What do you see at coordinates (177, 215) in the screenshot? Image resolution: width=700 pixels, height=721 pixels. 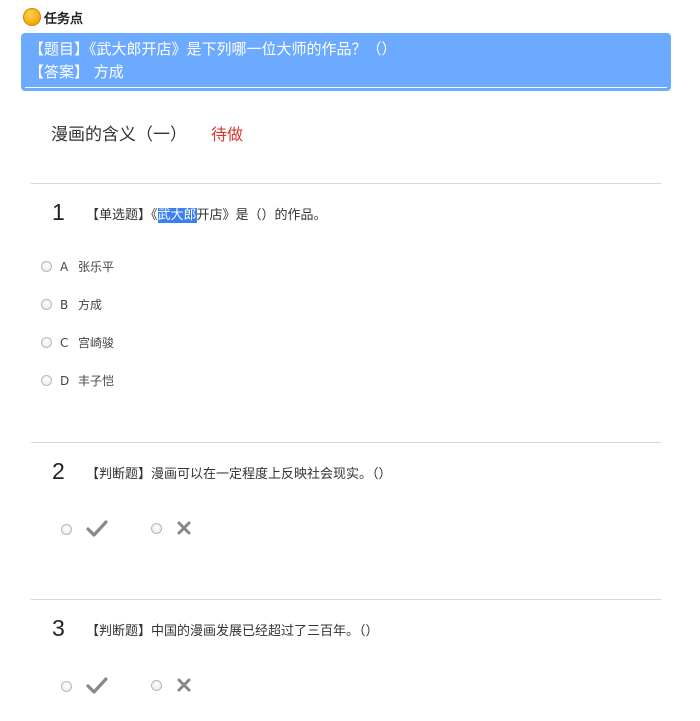 I see `selected-text-highlight: 武大郎` at bounding box center [177, 215].